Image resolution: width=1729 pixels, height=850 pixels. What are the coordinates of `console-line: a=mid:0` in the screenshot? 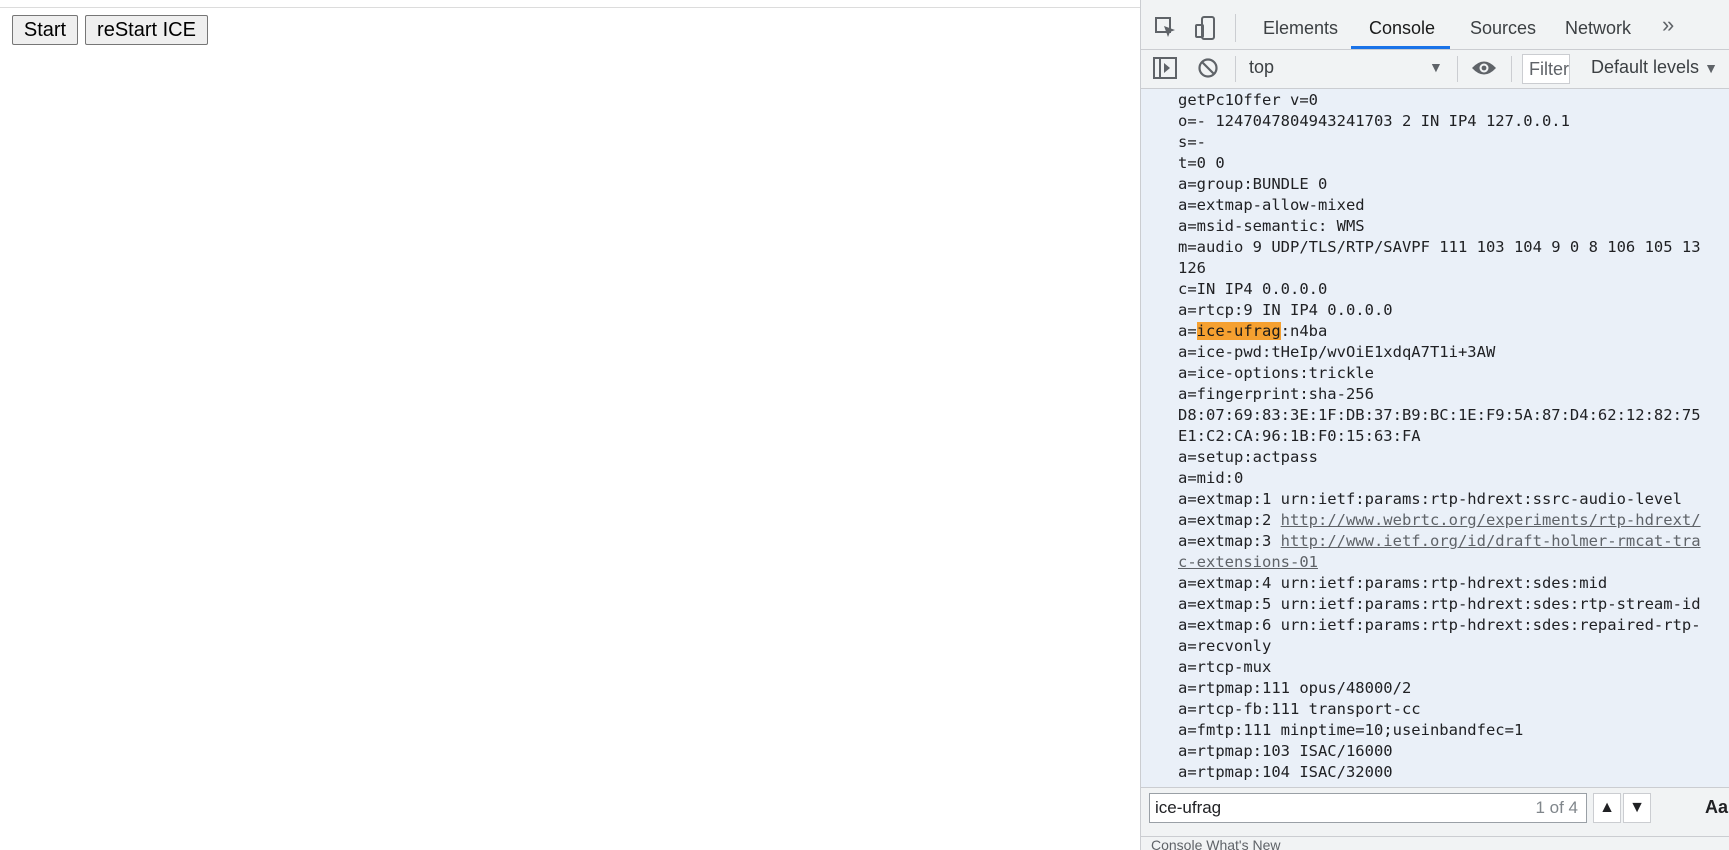 It's located at (1211, 478).